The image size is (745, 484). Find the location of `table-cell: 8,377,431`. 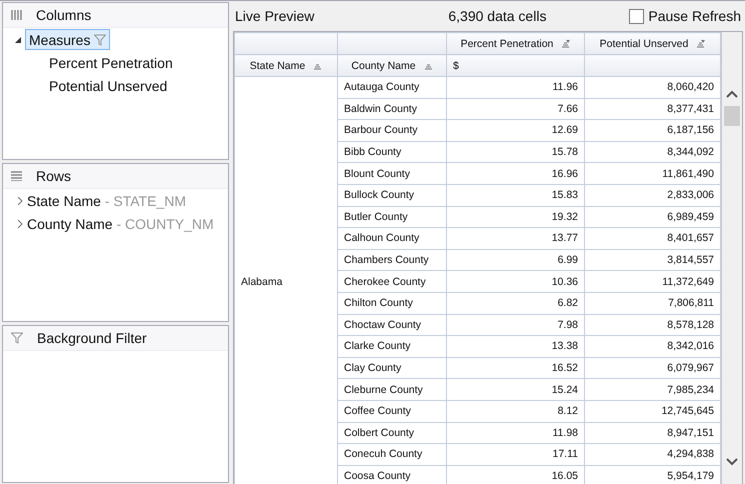

table-cell: 8,377,431 is located at coordinates (652, 109).